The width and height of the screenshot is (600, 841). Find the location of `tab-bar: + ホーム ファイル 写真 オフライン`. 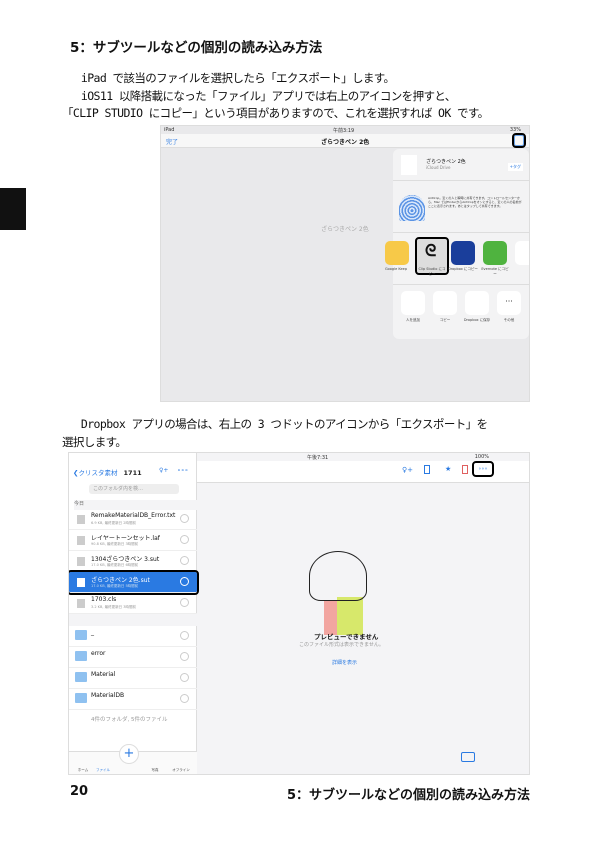

tab-bar: + ホーム ファイル 写真 オフライン is located at coordinates (133, 759).